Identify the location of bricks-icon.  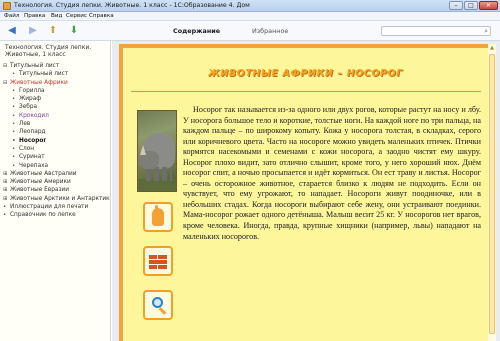
(158, 261).